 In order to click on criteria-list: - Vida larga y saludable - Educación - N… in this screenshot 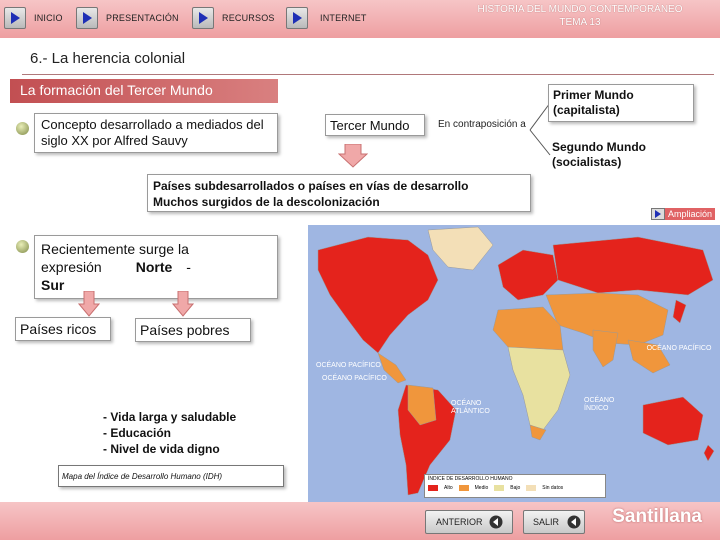, I will do `click(169, 433)`.